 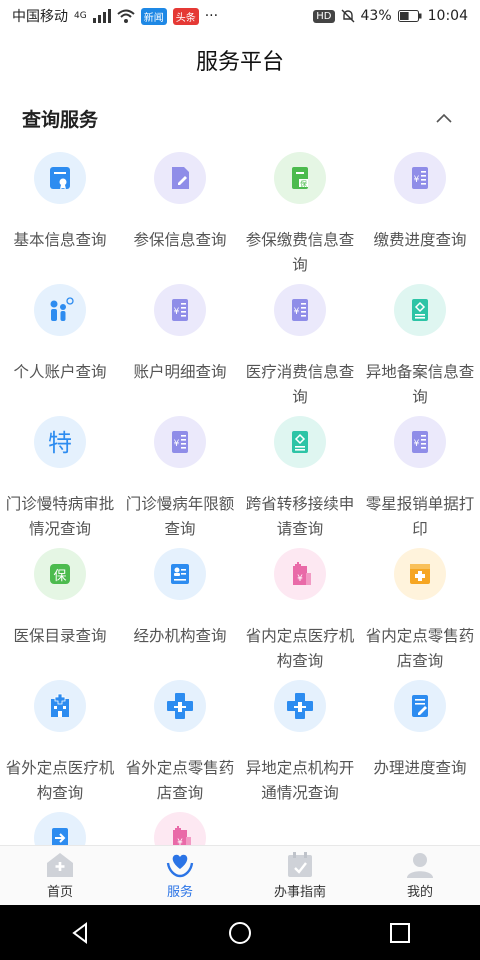 I want to click on mute-bell-icon, so click(x=348, y=16).